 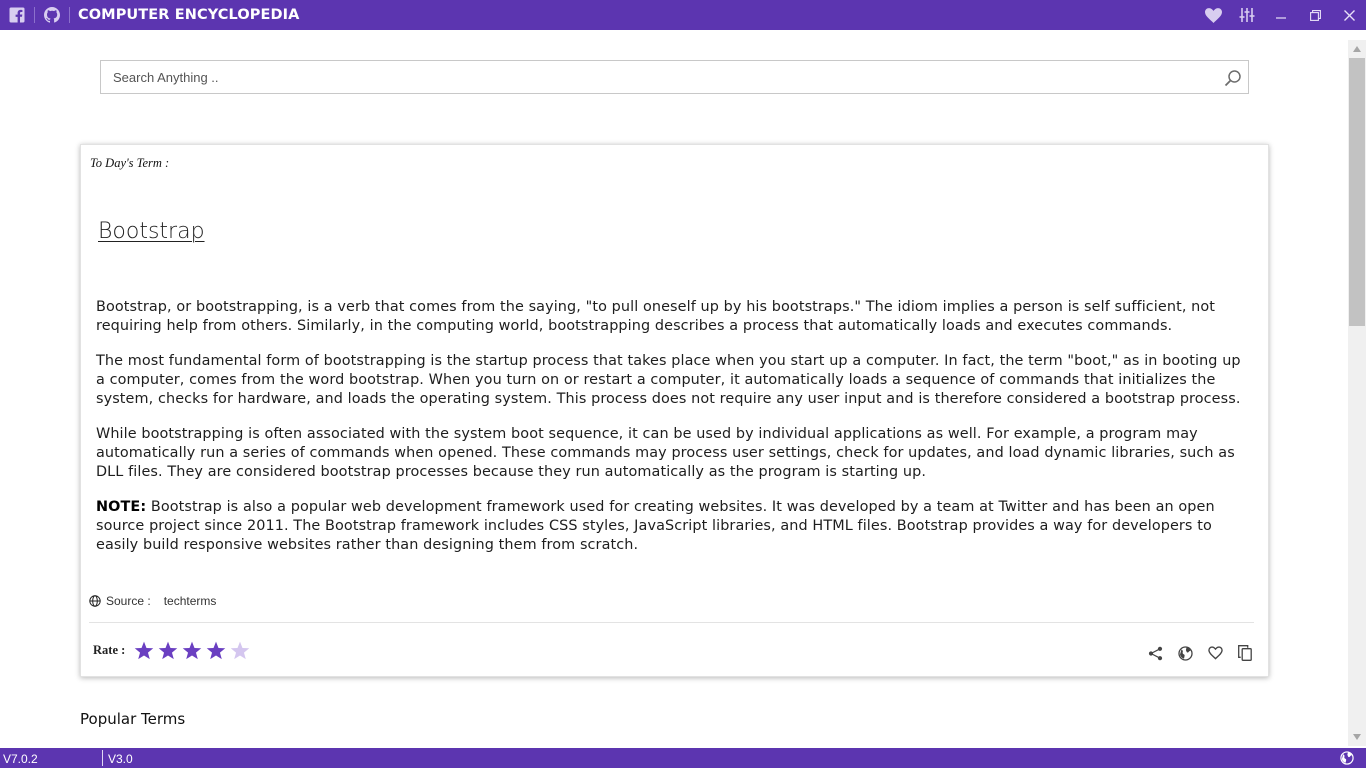 I want to click on restore-icon, so click(x=1315, y=15).